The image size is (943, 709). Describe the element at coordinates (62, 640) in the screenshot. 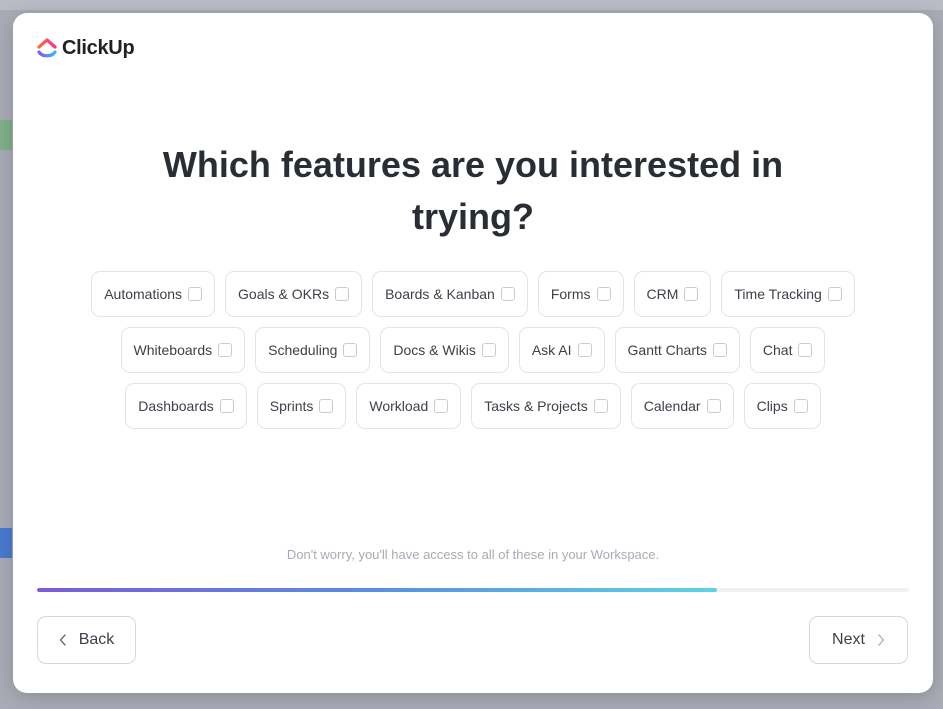

I see `chevron-left-icon` at that location.